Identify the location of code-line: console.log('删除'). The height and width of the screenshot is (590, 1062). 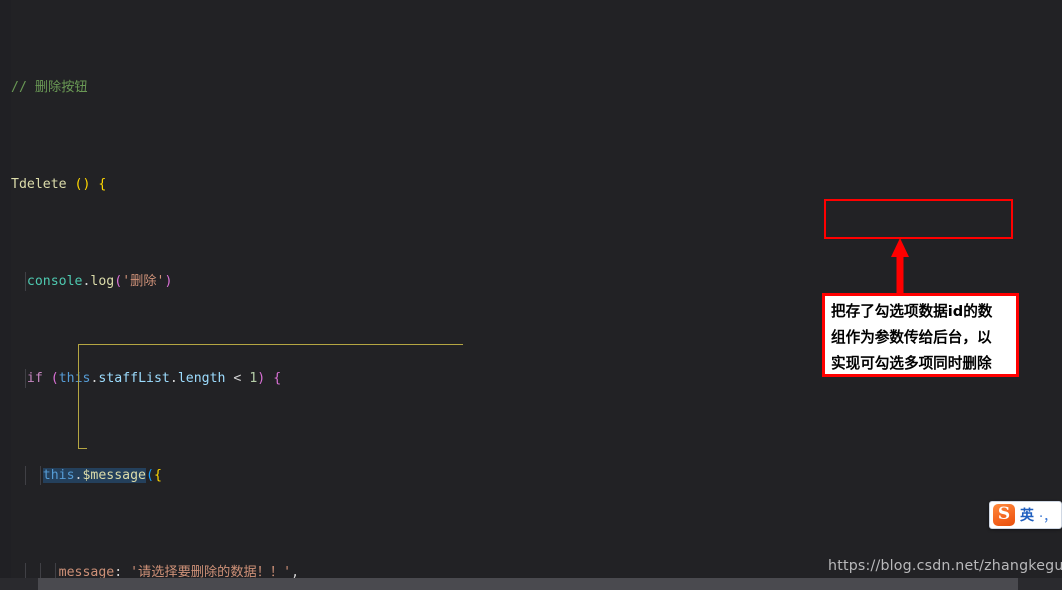
(531, 281).